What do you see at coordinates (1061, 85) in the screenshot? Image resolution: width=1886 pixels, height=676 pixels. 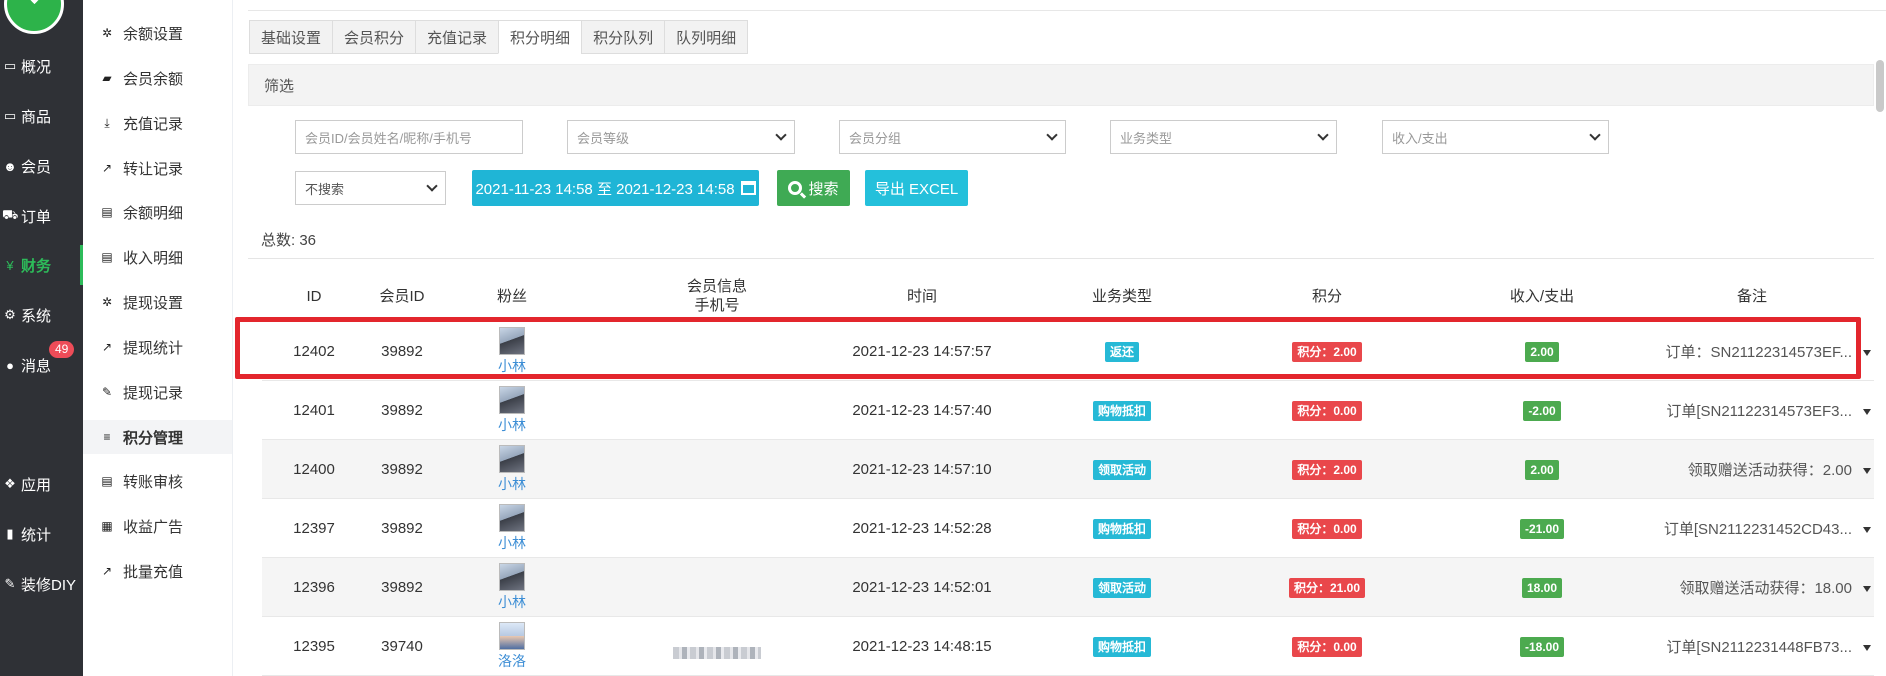 I see `filter-panel-title: 筛选` at bounding box center [1061, 85].